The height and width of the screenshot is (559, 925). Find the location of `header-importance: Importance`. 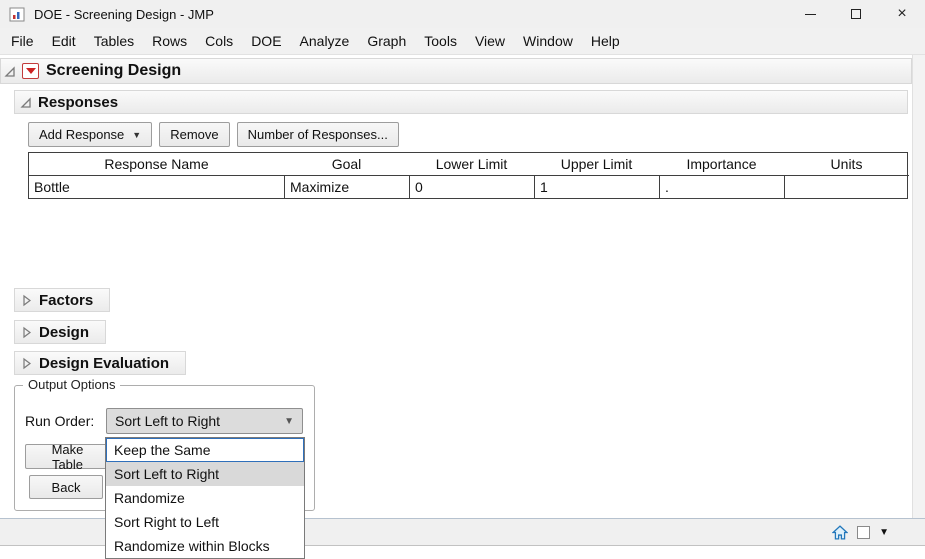

header-importance: Importance is located at coordinates (721, 164).